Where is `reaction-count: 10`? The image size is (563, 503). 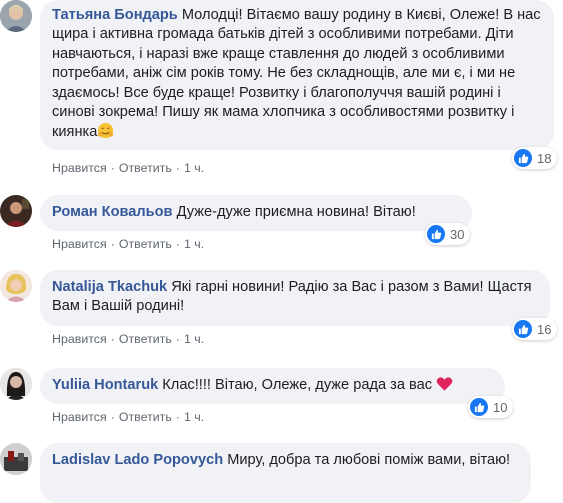
reaction-count: 10 is located at coordinates (491, 407).